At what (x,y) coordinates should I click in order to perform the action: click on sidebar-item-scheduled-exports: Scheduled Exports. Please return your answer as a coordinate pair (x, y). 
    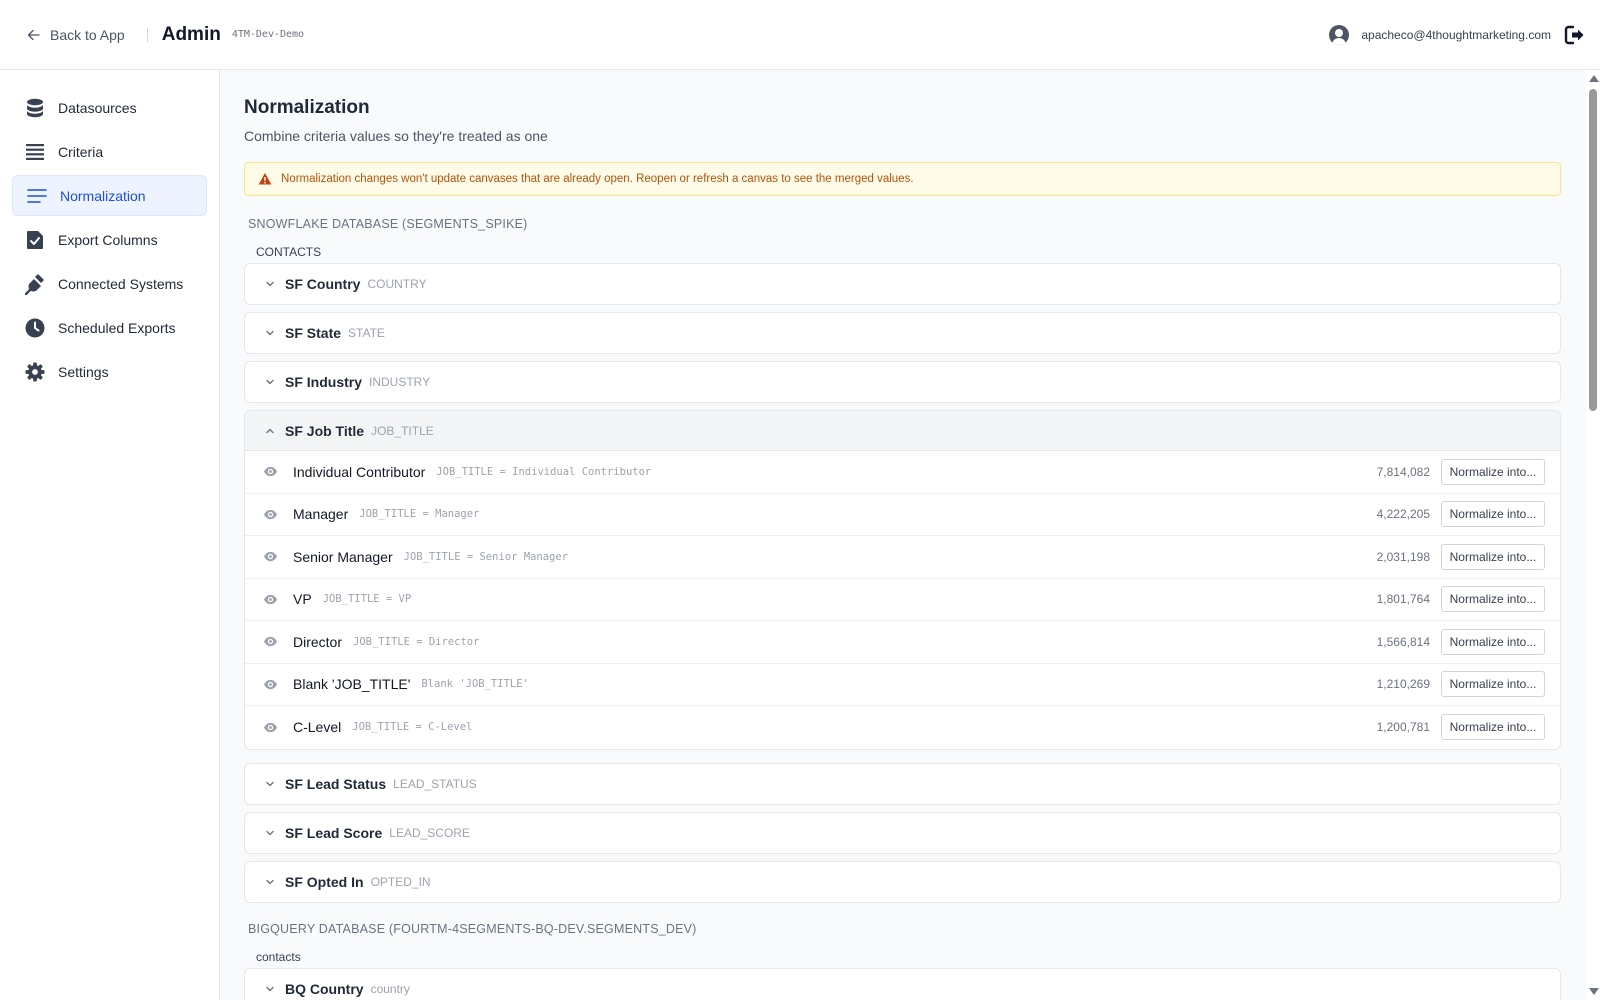
    Looking at the image, I should click on (109, 327).